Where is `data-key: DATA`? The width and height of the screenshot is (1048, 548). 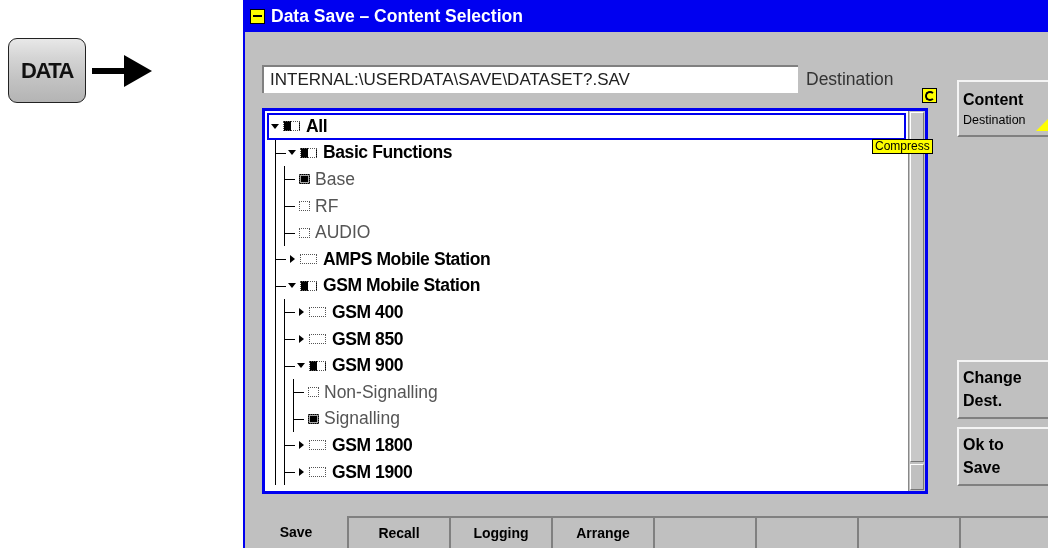
data-key: DATA is located at coordinates (47, 70).